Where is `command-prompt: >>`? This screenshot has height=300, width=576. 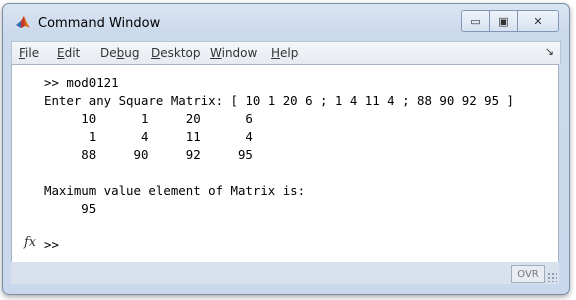
command-prompt: >> is located at coordinates (51, 244).